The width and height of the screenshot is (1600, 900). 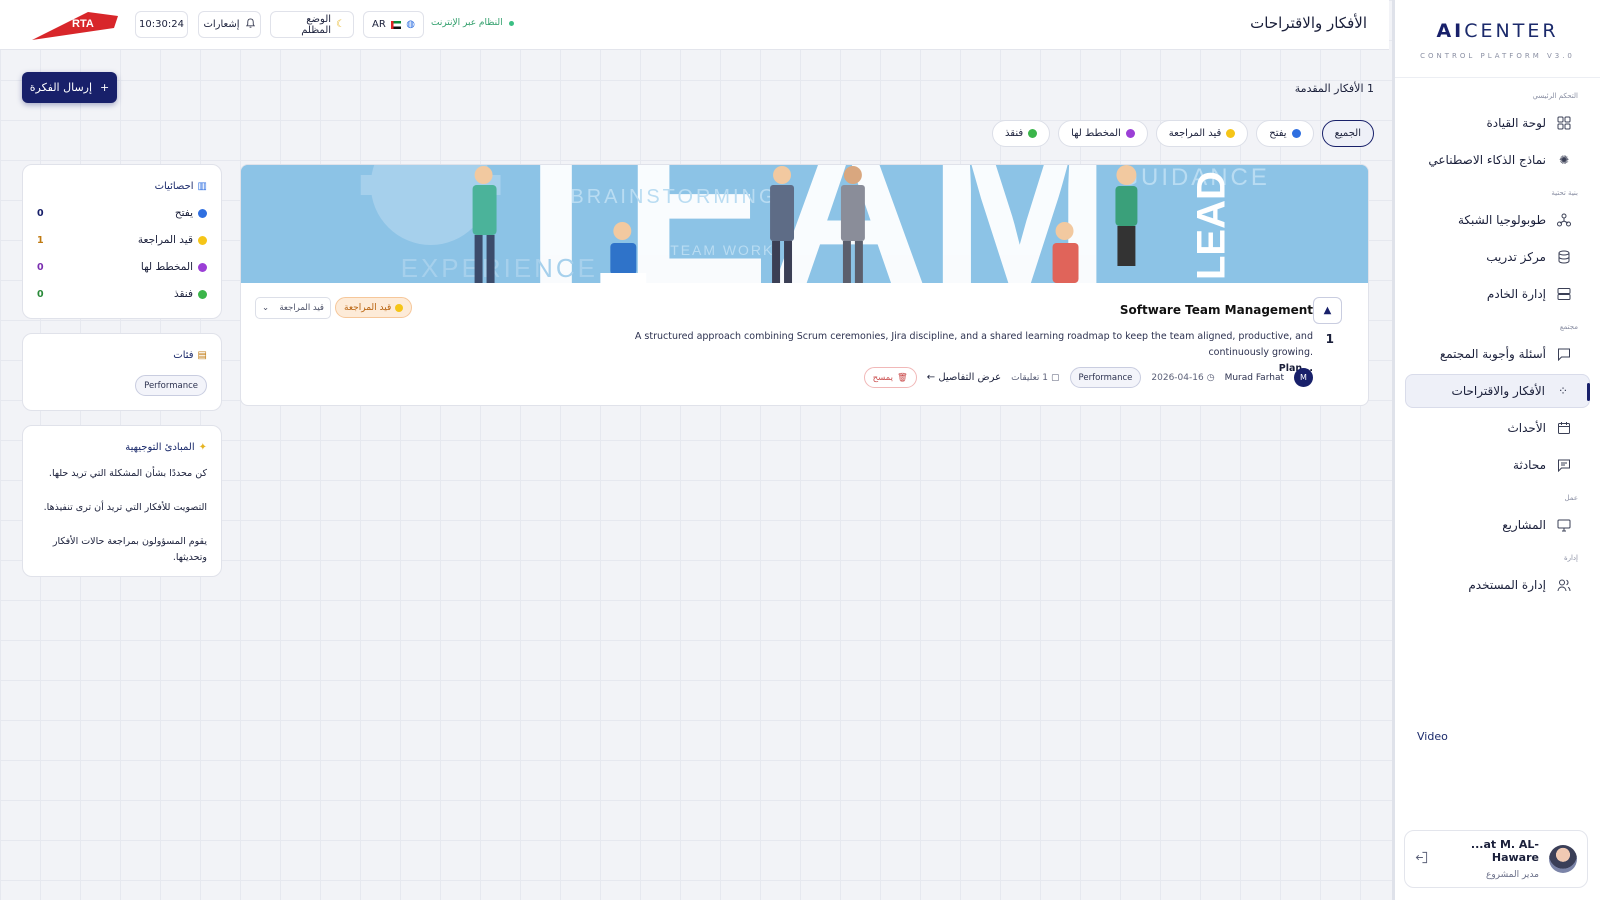 What do you see at coordinates (166, 267) in the screenshot?
I see `stat-label: المخطط لها` at bounding box center [166, 267].